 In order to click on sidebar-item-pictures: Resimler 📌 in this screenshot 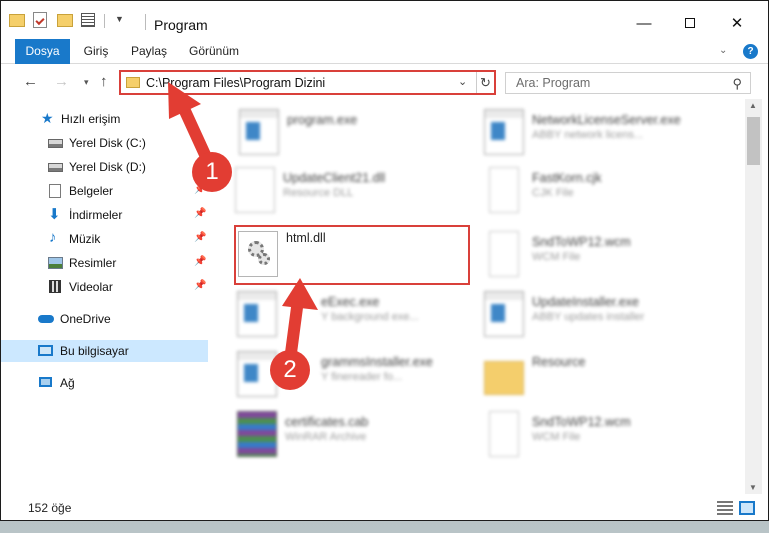, I will do `click(104, 263)`.